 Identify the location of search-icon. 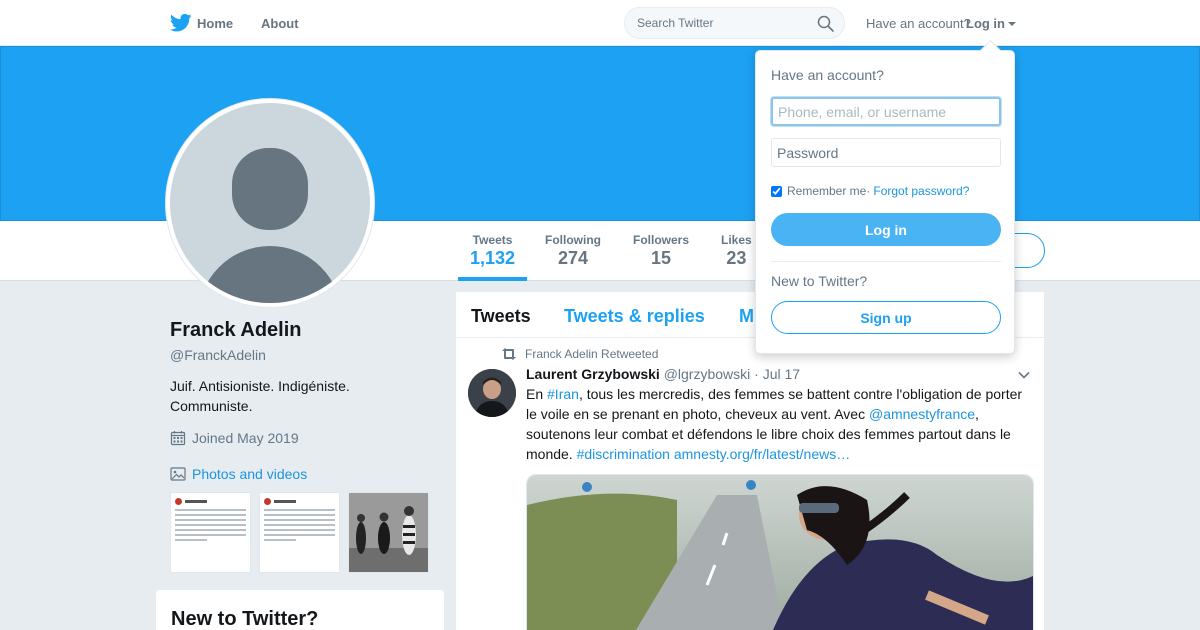
(825, 23).